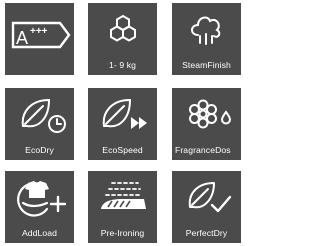 This screenshot has height=246, width=320. Describe the element at coordinates (122, 39) in the screenshot. I see `feature-tile-capacity: 1- 9 kg` at that location.